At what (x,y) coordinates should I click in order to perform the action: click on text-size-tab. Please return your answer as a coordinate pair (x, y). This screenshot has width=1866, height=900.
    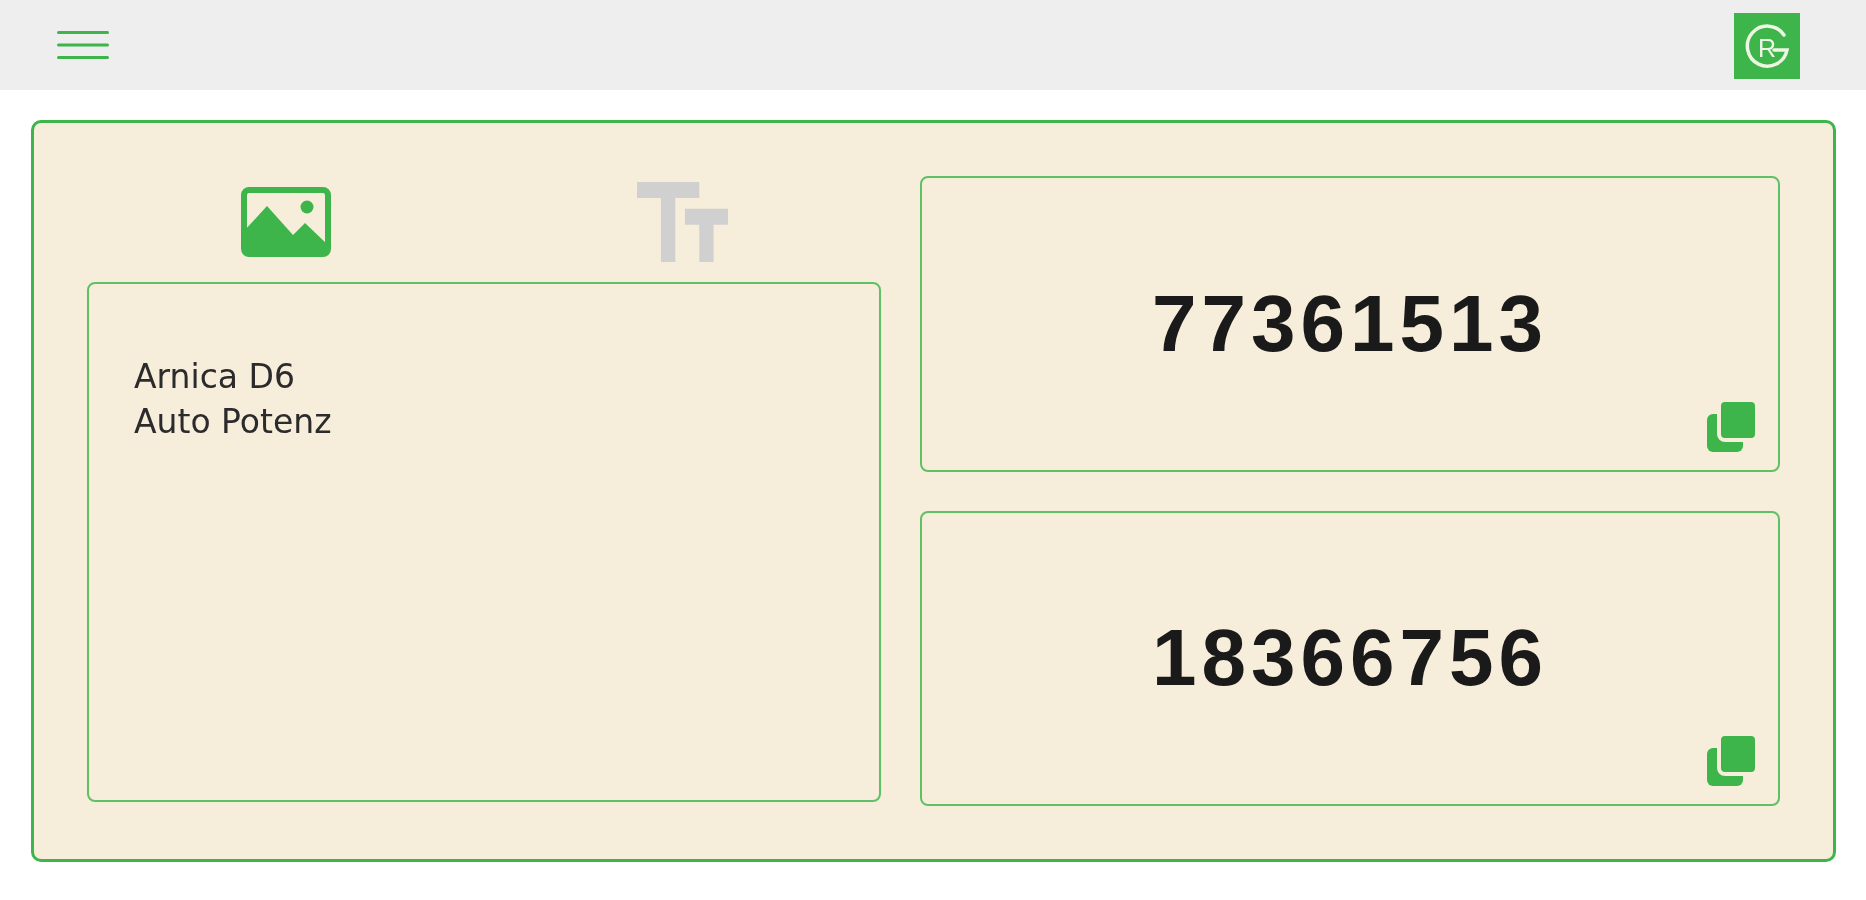
    Looking at the image, I should click on (682, 222).